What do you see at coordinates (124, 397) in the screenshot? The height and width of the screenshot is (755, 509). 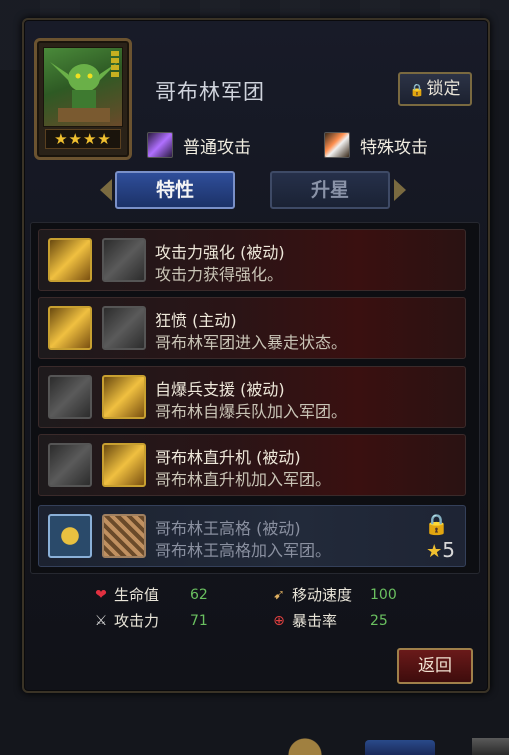 I see `bomb-icon` at bounding box center [124, 397].